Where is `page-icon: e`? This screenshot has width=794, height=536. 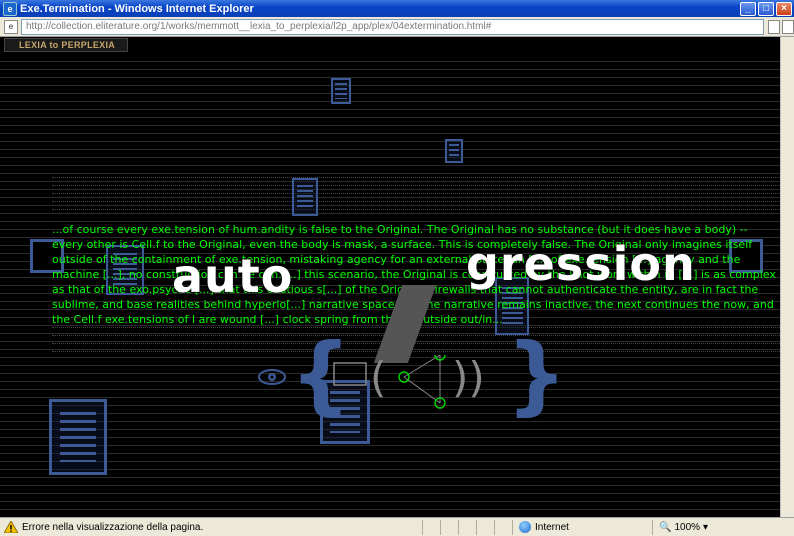
page-icon: e is located at coordinates (11, 26).